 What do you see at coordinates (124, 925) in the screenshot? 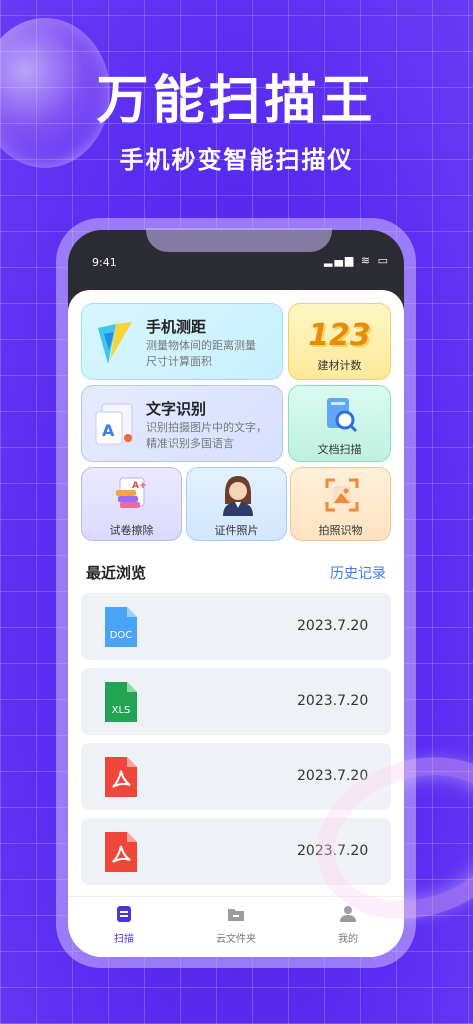
I see `tab-scan: 扫描` at bounding box center [124, 925].